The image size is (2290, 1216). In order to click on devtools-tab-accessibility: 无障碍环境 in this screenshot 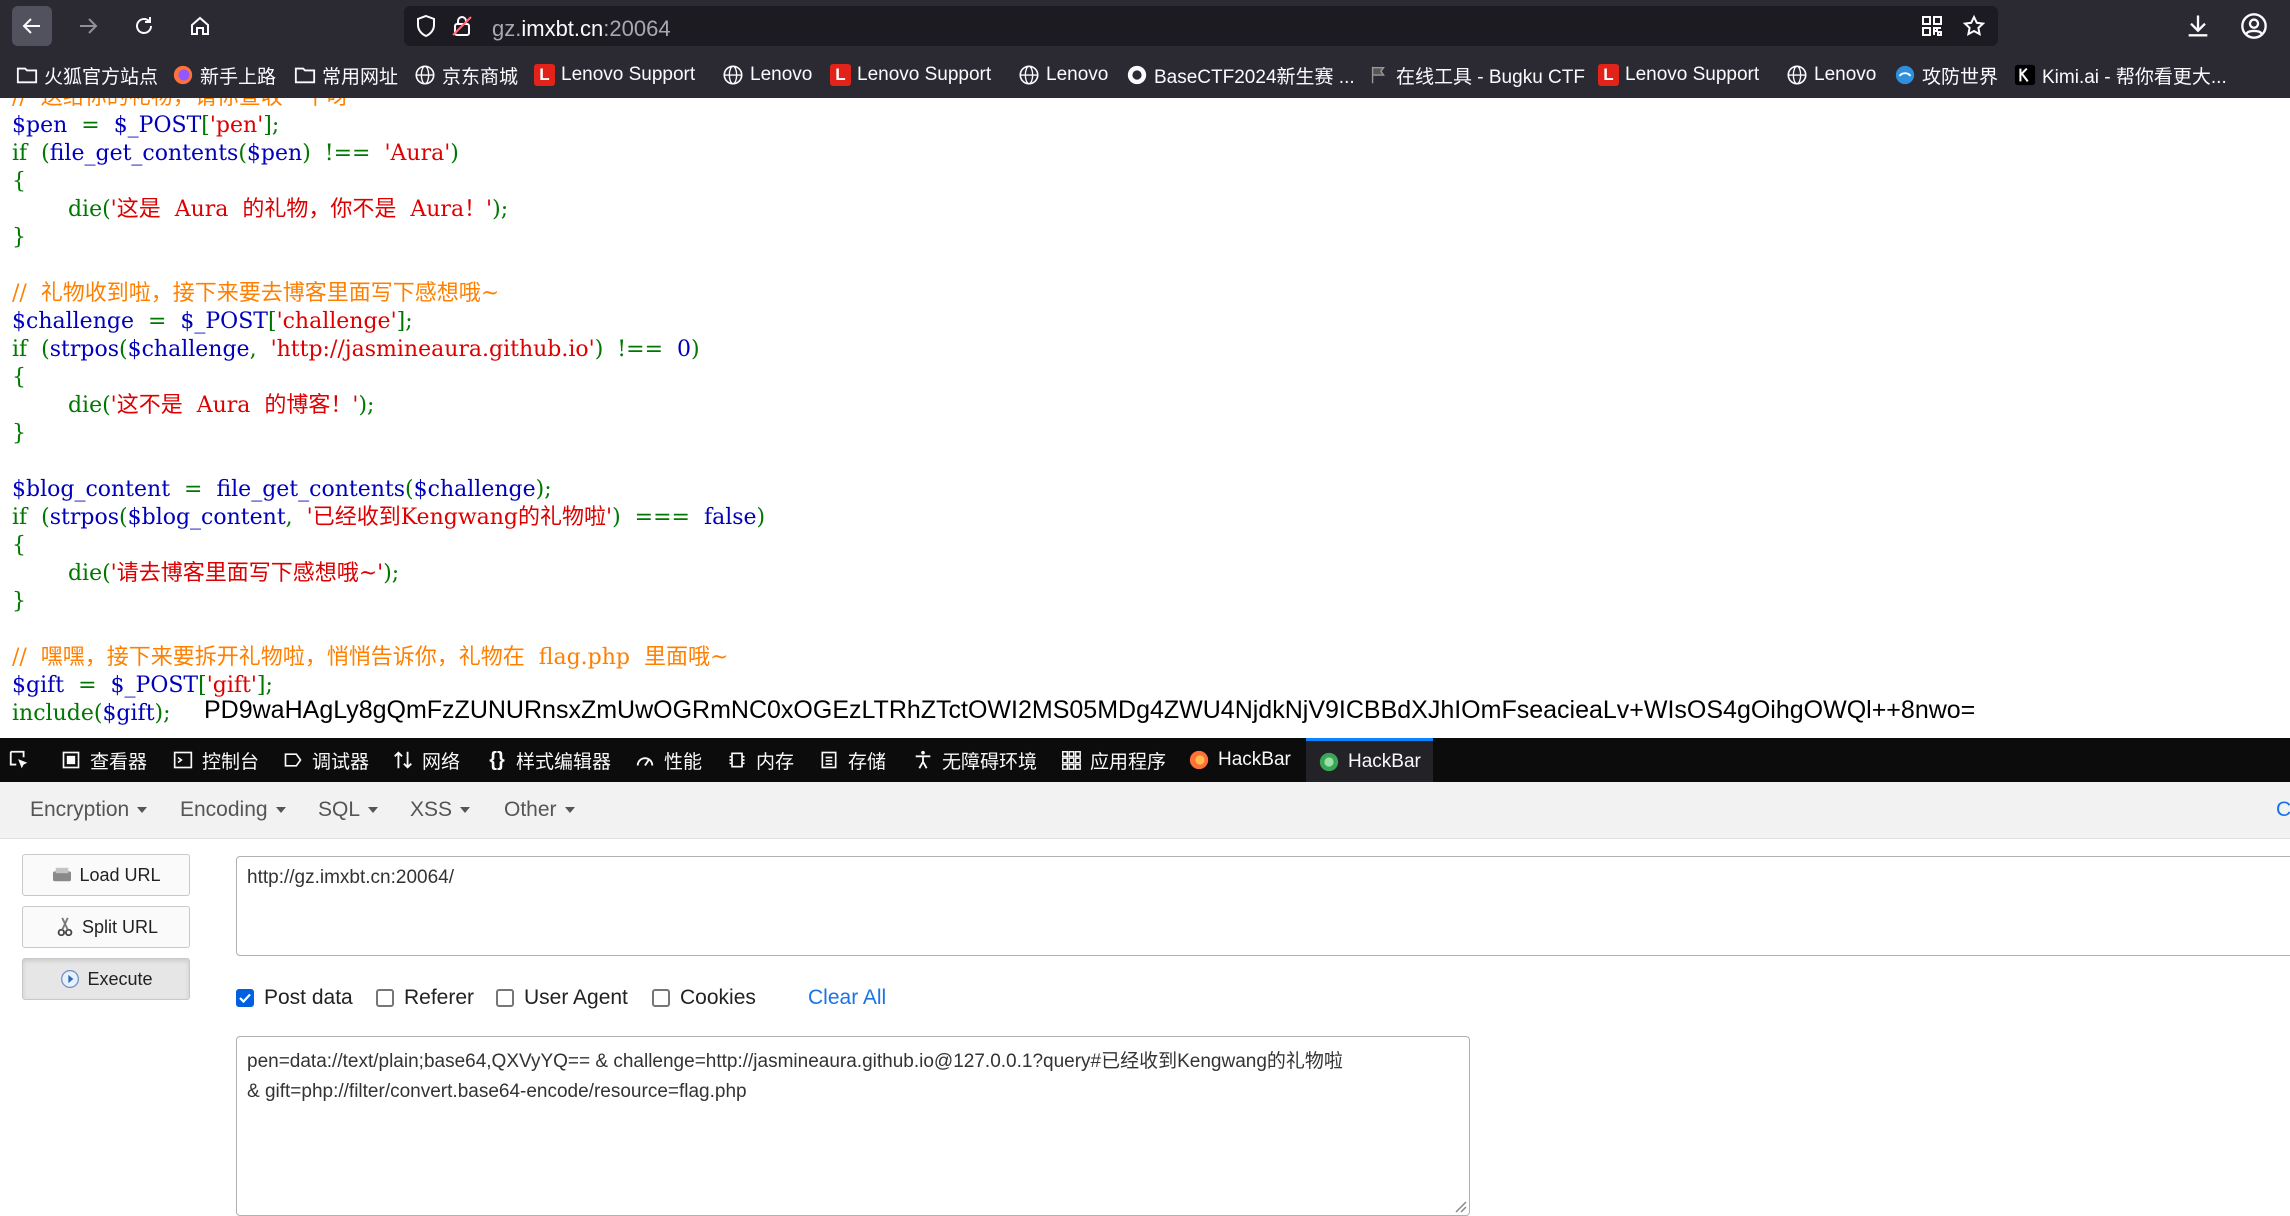, I will do `click(974, 760)`.